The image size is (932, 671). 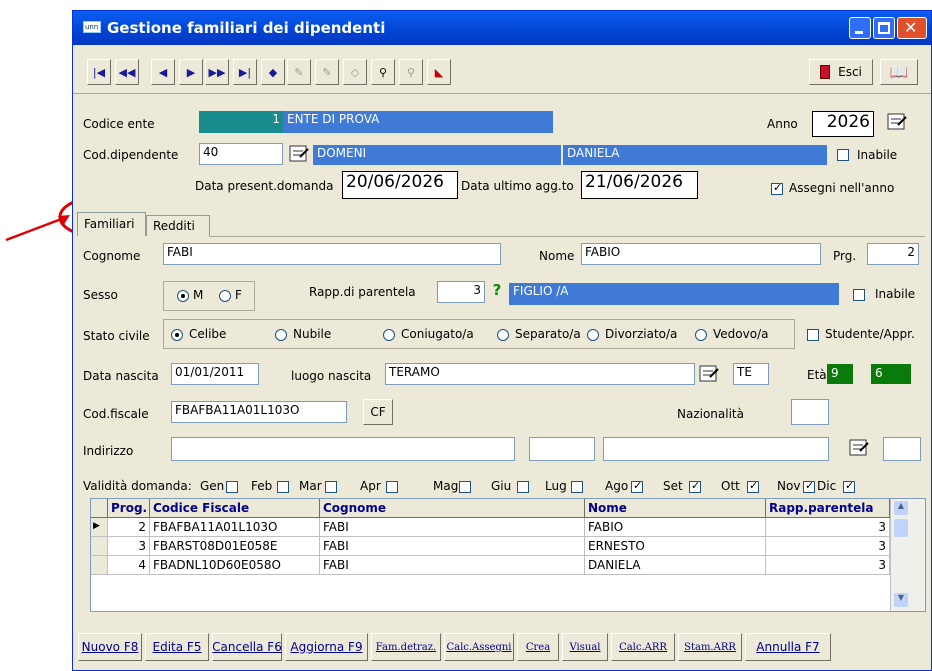 I want to click on tab-familiari: Familiari, so click(x=111, y=224).